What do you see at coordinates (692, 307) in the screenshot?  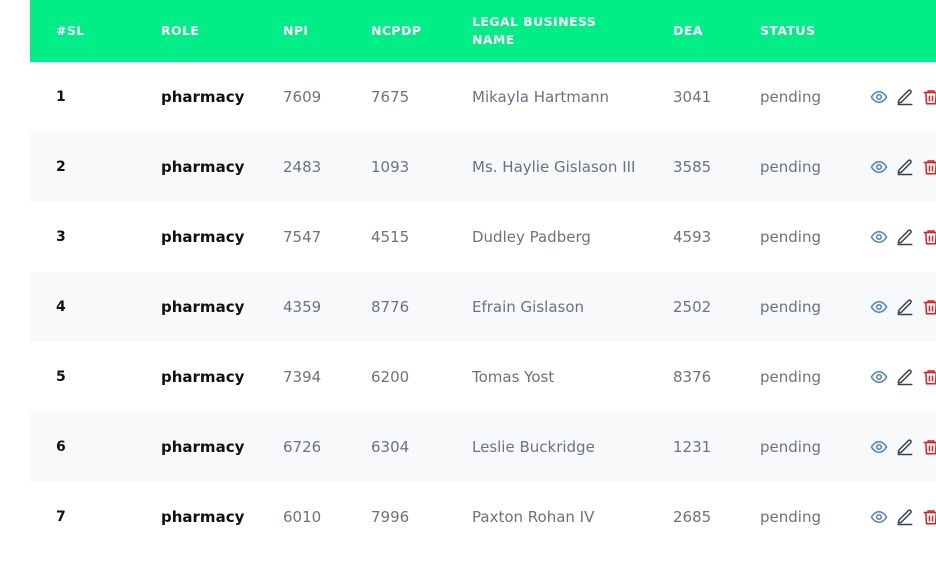 I see `cell-dea: 2502` at bounding box center [692, 307].